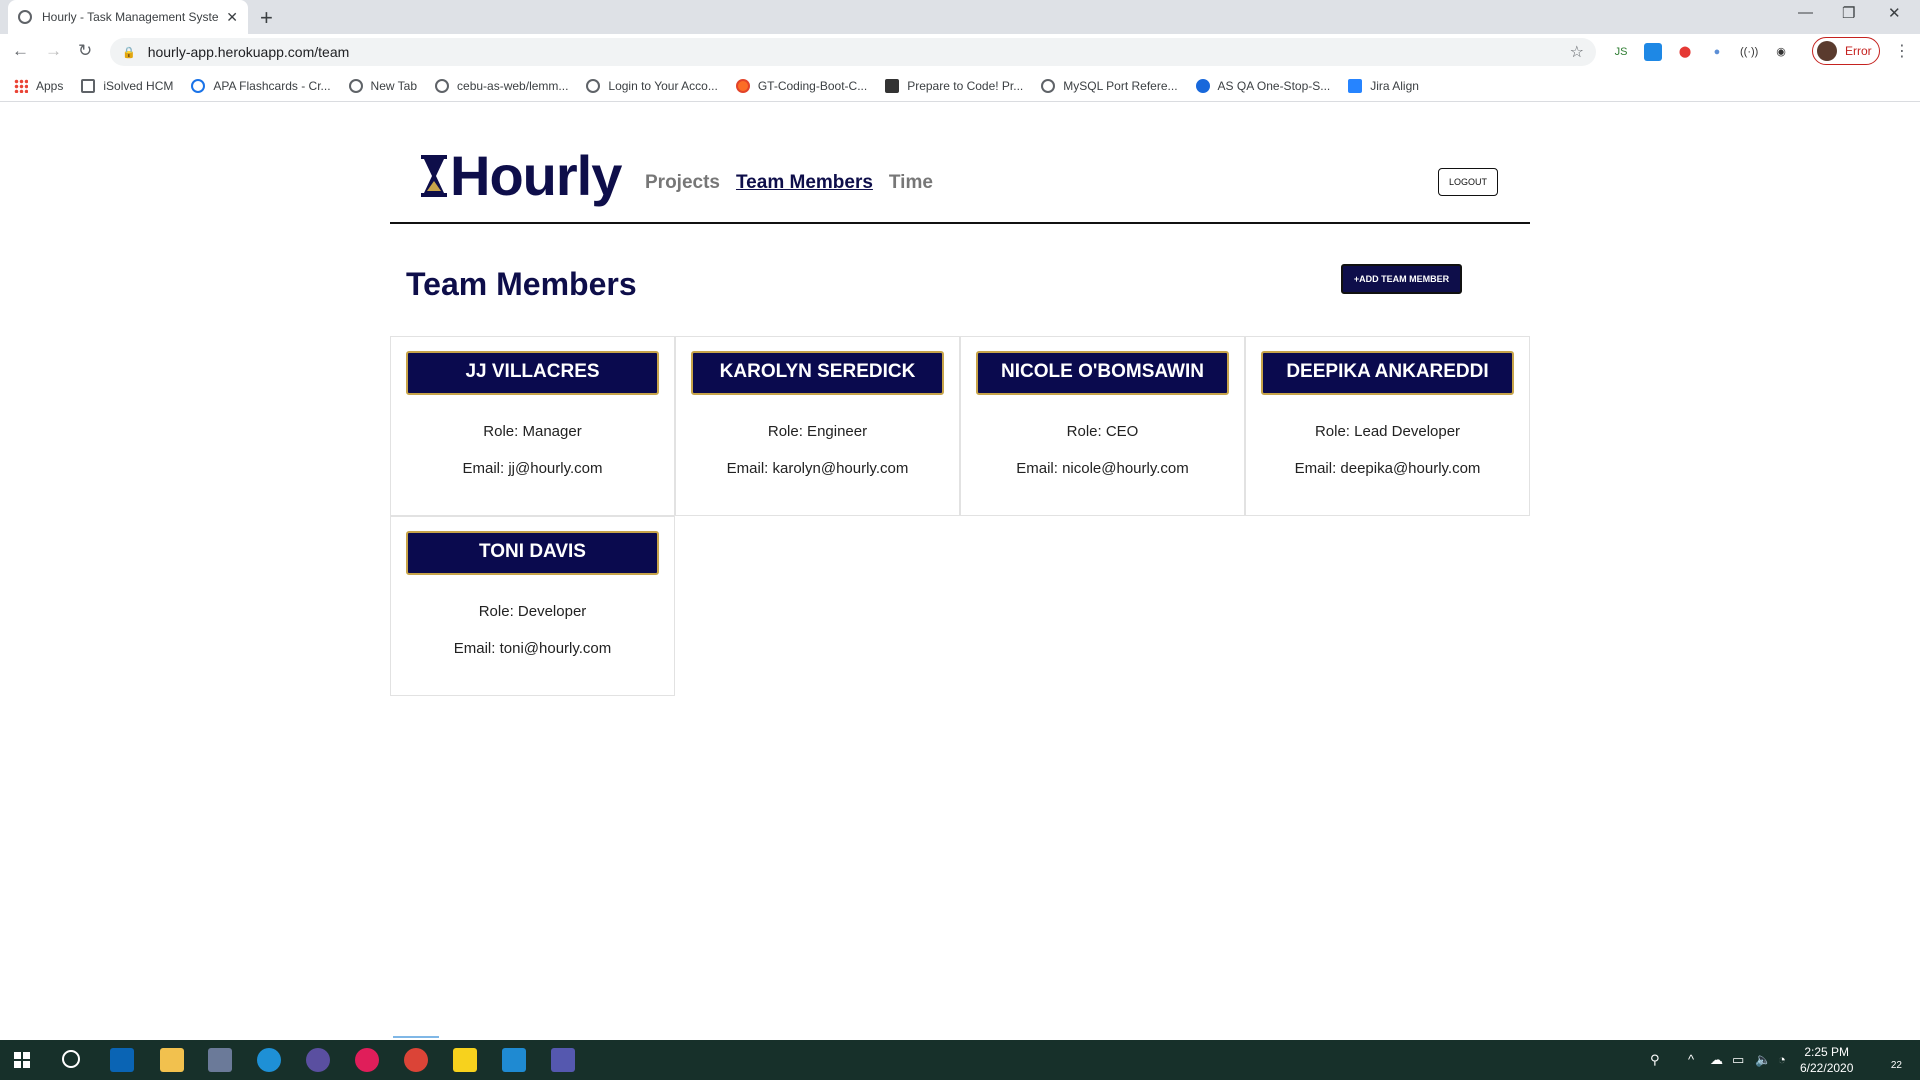 The height and width of the screenshot is (1084, 1920). What do you see at coordinates (514, 1060) in the screenshot?
I see `vscode-icon` at bounding box center [514, 1060].